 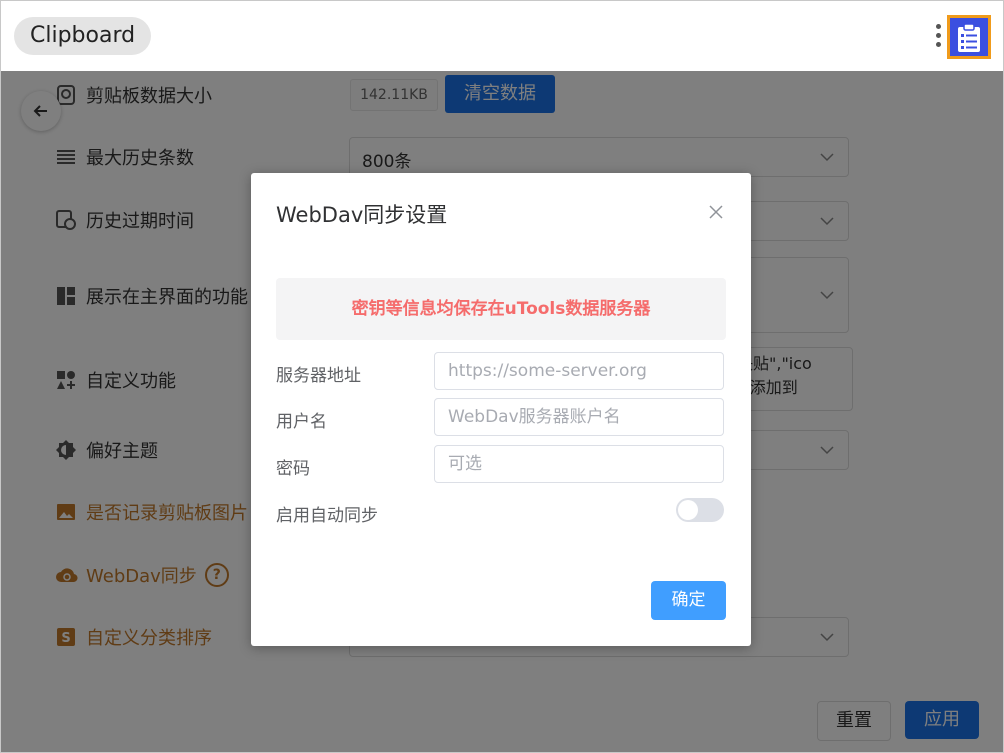 What do you see at coordinates (579, 464) in the screenshot?
I see `password-input` at bounding box center [579, 464].